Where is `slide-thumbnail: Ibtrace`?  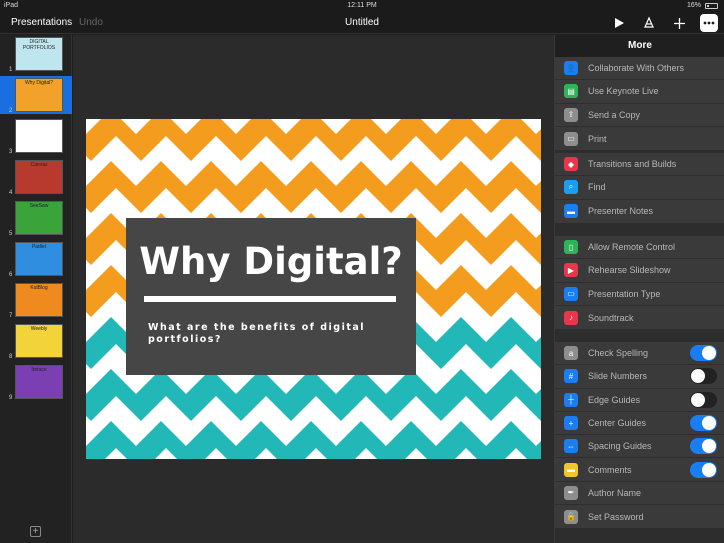 slide-thumbnail: Ibtrace is located at coordinates (39, 382).